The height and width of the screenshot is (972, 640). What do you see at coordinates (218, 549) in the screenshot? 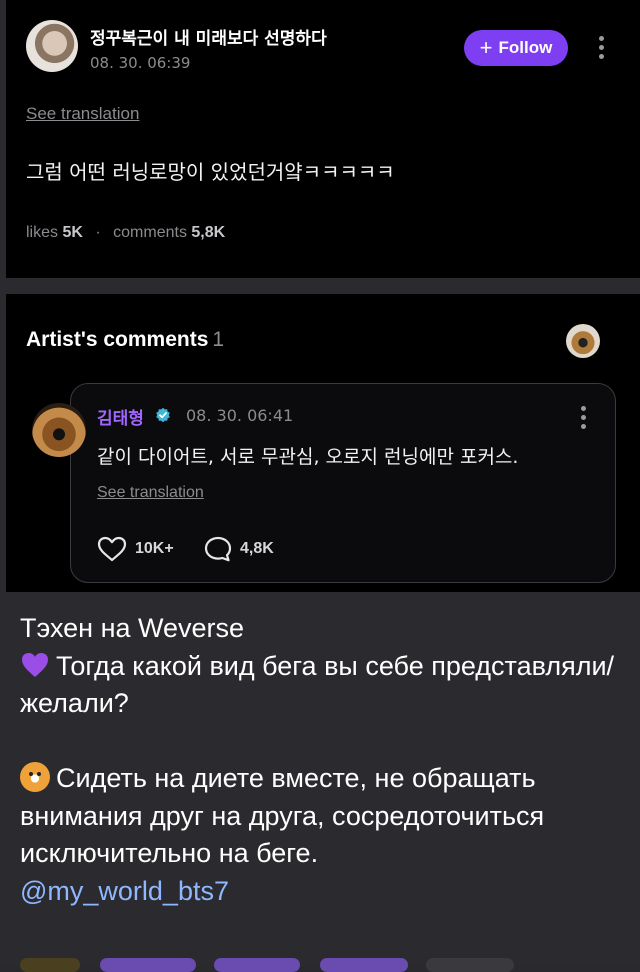
I see `speech-bubble-icon` at bounding box center [218, 549].